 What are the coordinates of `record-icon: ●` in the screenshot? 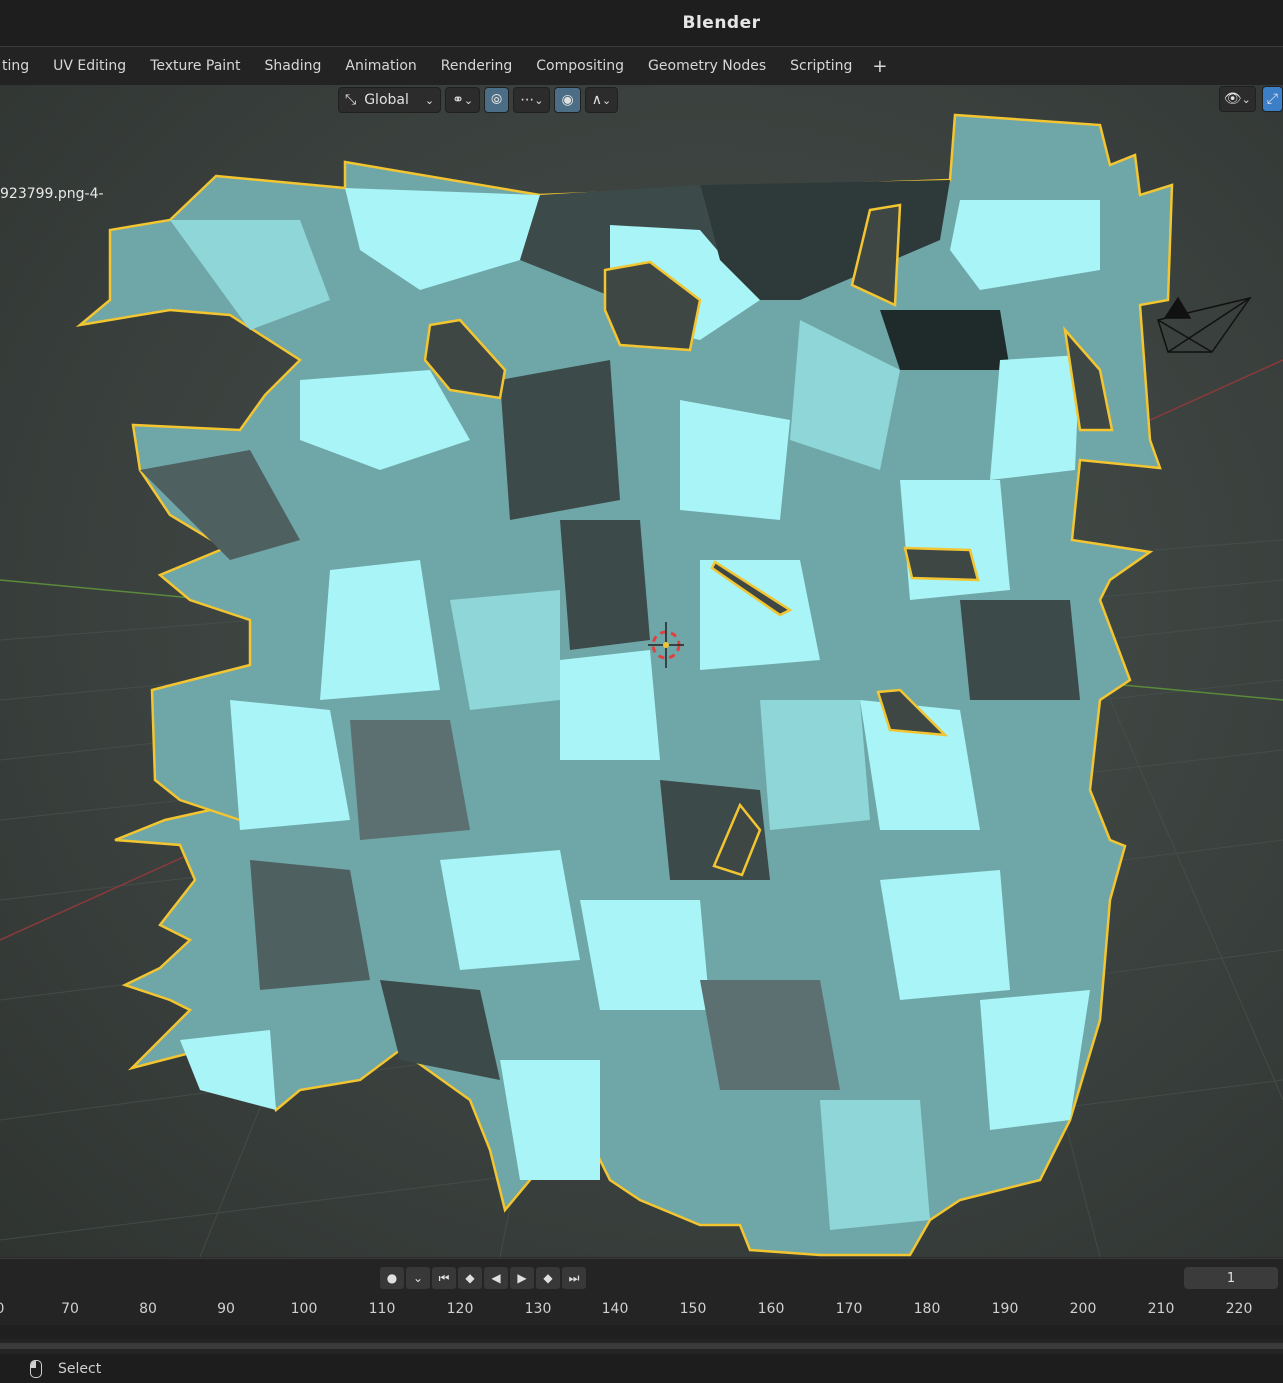 It's located at (392, 1278).